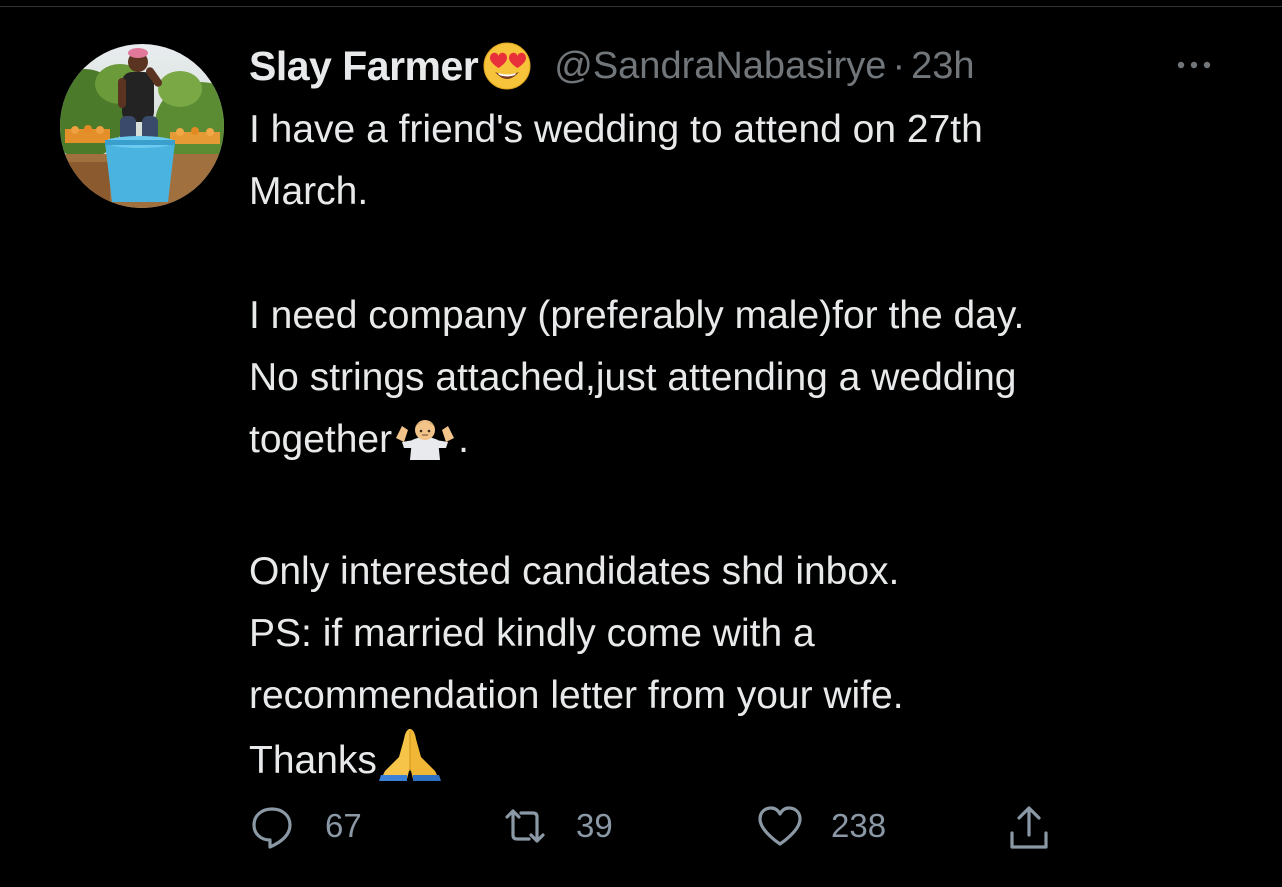  Describe the element at coordinates (780, 826) in the screenshot. I see `heart-icon` at that location.